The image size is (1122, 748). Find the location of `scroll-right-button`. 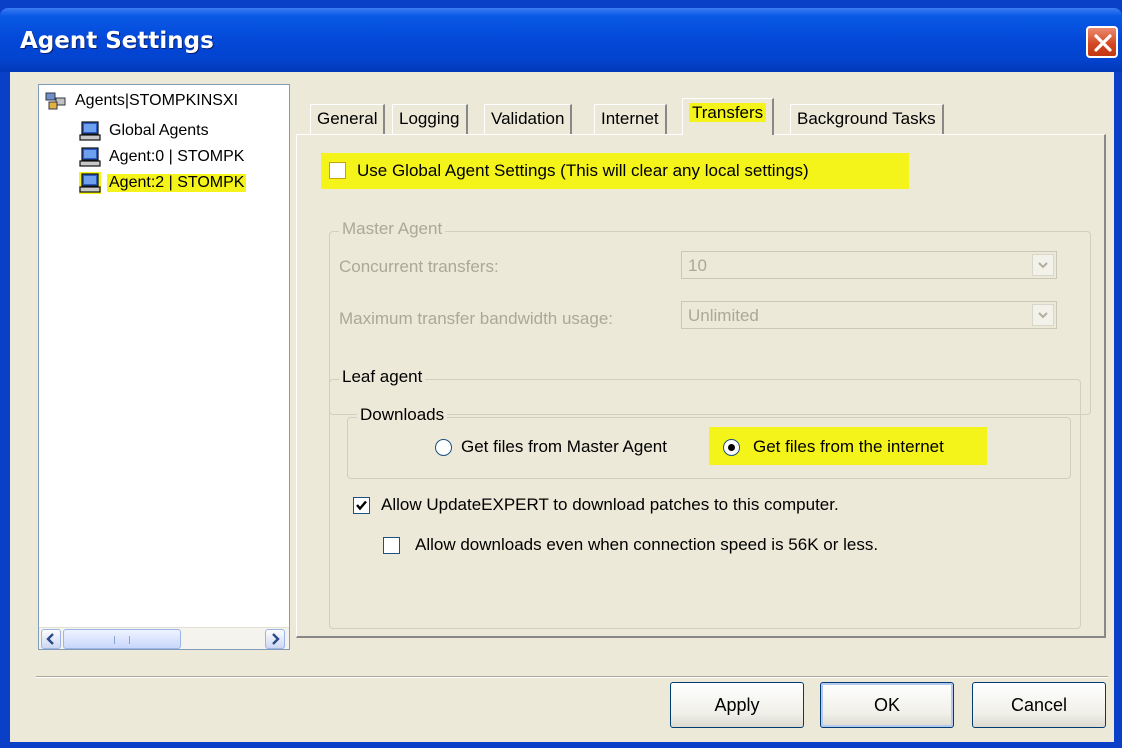

scroll-right-button is located at coordinates (275, 639).